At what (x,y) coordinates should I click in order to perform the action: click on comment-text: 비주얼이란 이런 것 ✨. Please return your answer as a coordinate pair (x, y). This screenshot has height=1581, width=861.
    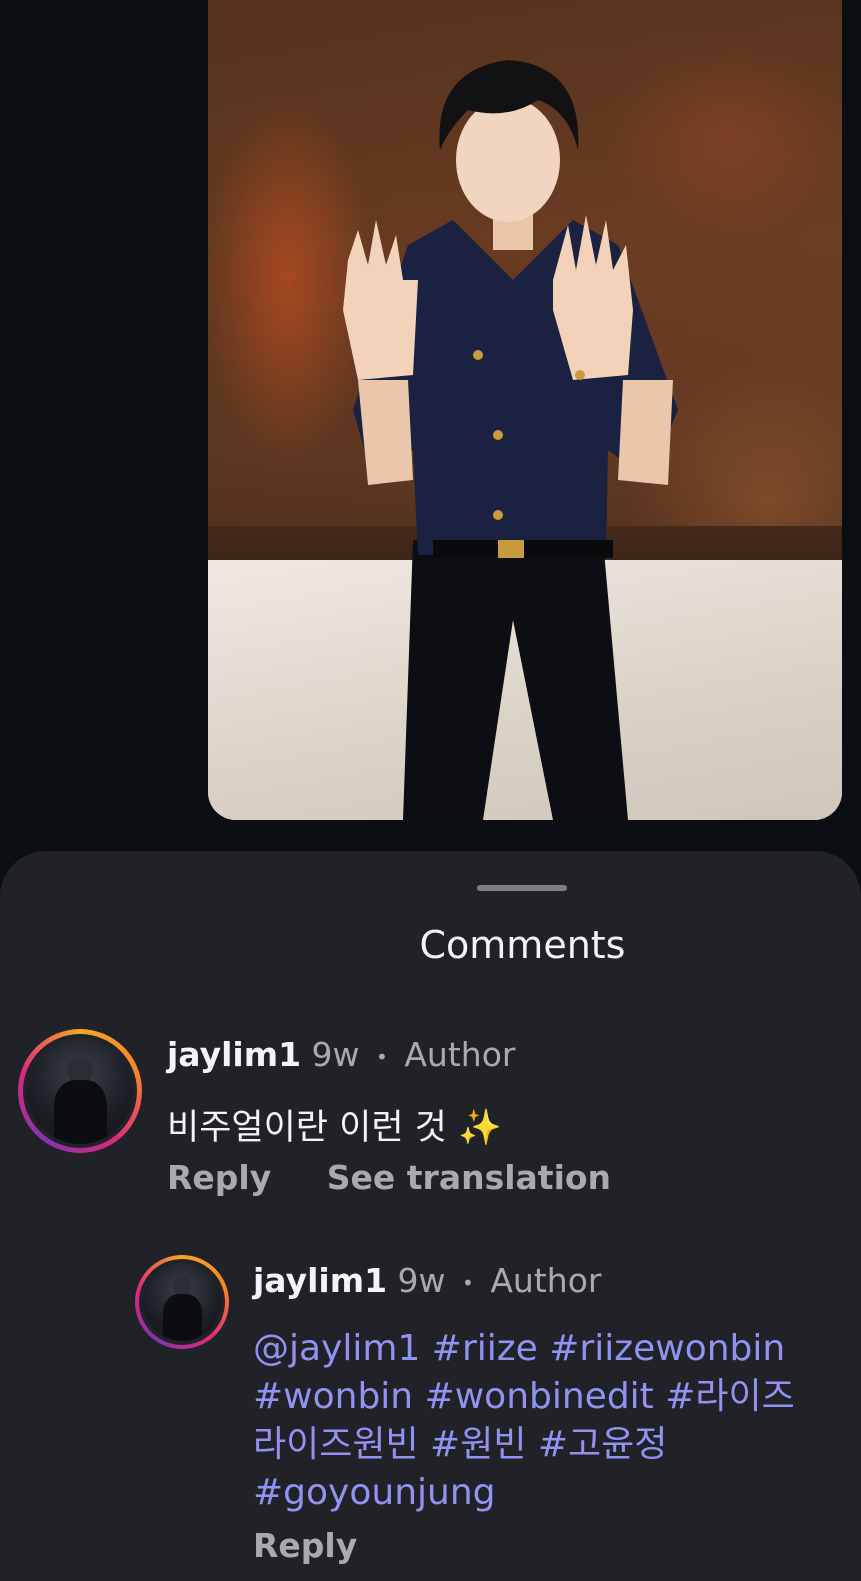
    Looking at the image, I should click on (334, 1128).